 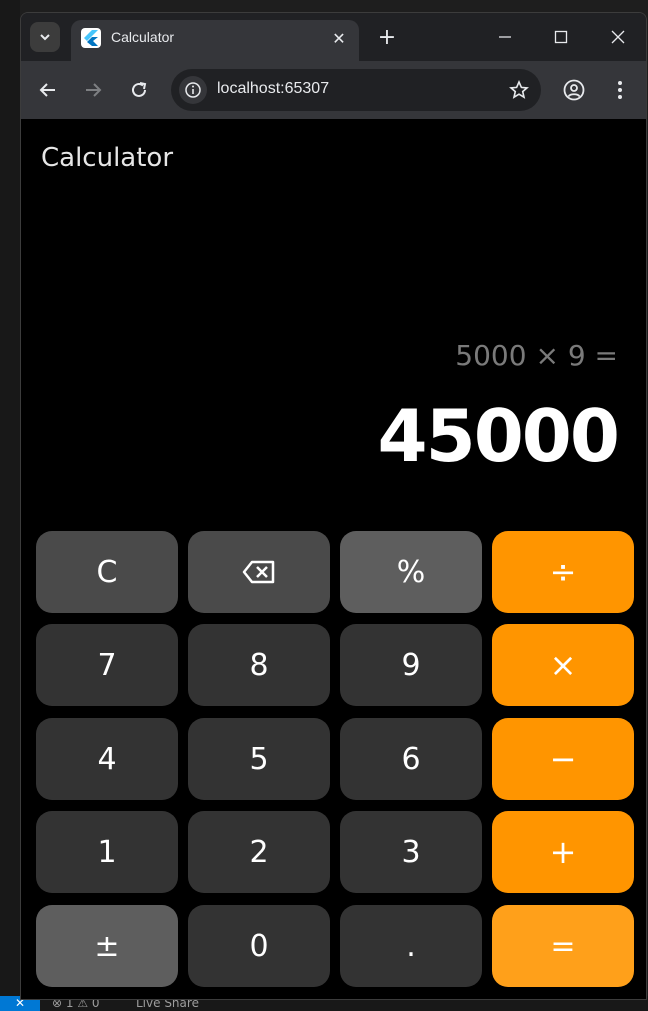 What do you see at coordinates (259, 852) in the screenshot?
I see `digit-2-button: 2` at bounding box center [259, 852].